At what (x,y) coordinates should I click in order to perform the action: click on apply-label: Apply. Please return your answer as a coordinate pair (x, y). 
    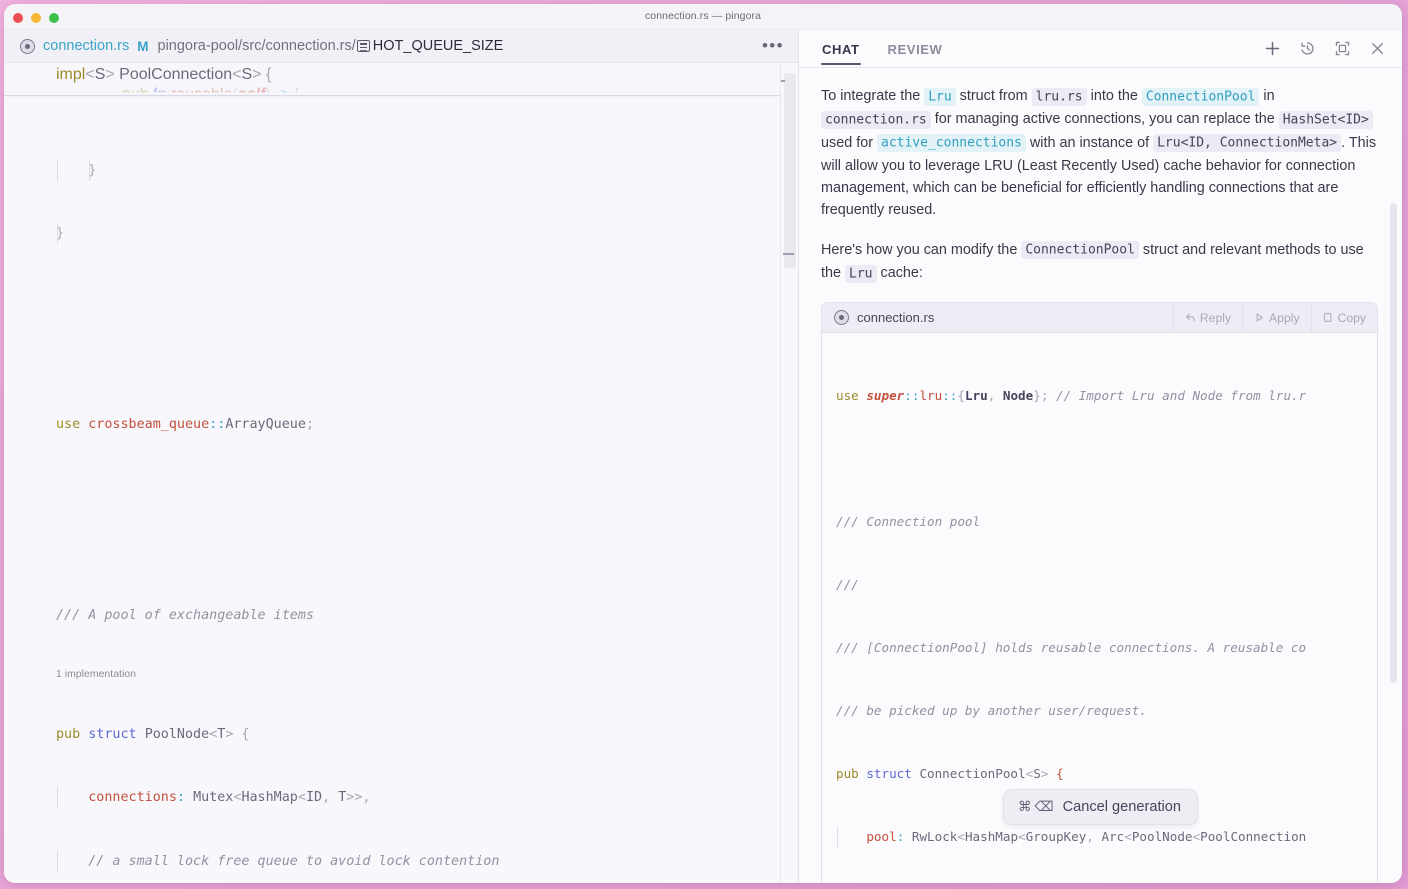
    Looking at the image, I should click on (1284, 317).